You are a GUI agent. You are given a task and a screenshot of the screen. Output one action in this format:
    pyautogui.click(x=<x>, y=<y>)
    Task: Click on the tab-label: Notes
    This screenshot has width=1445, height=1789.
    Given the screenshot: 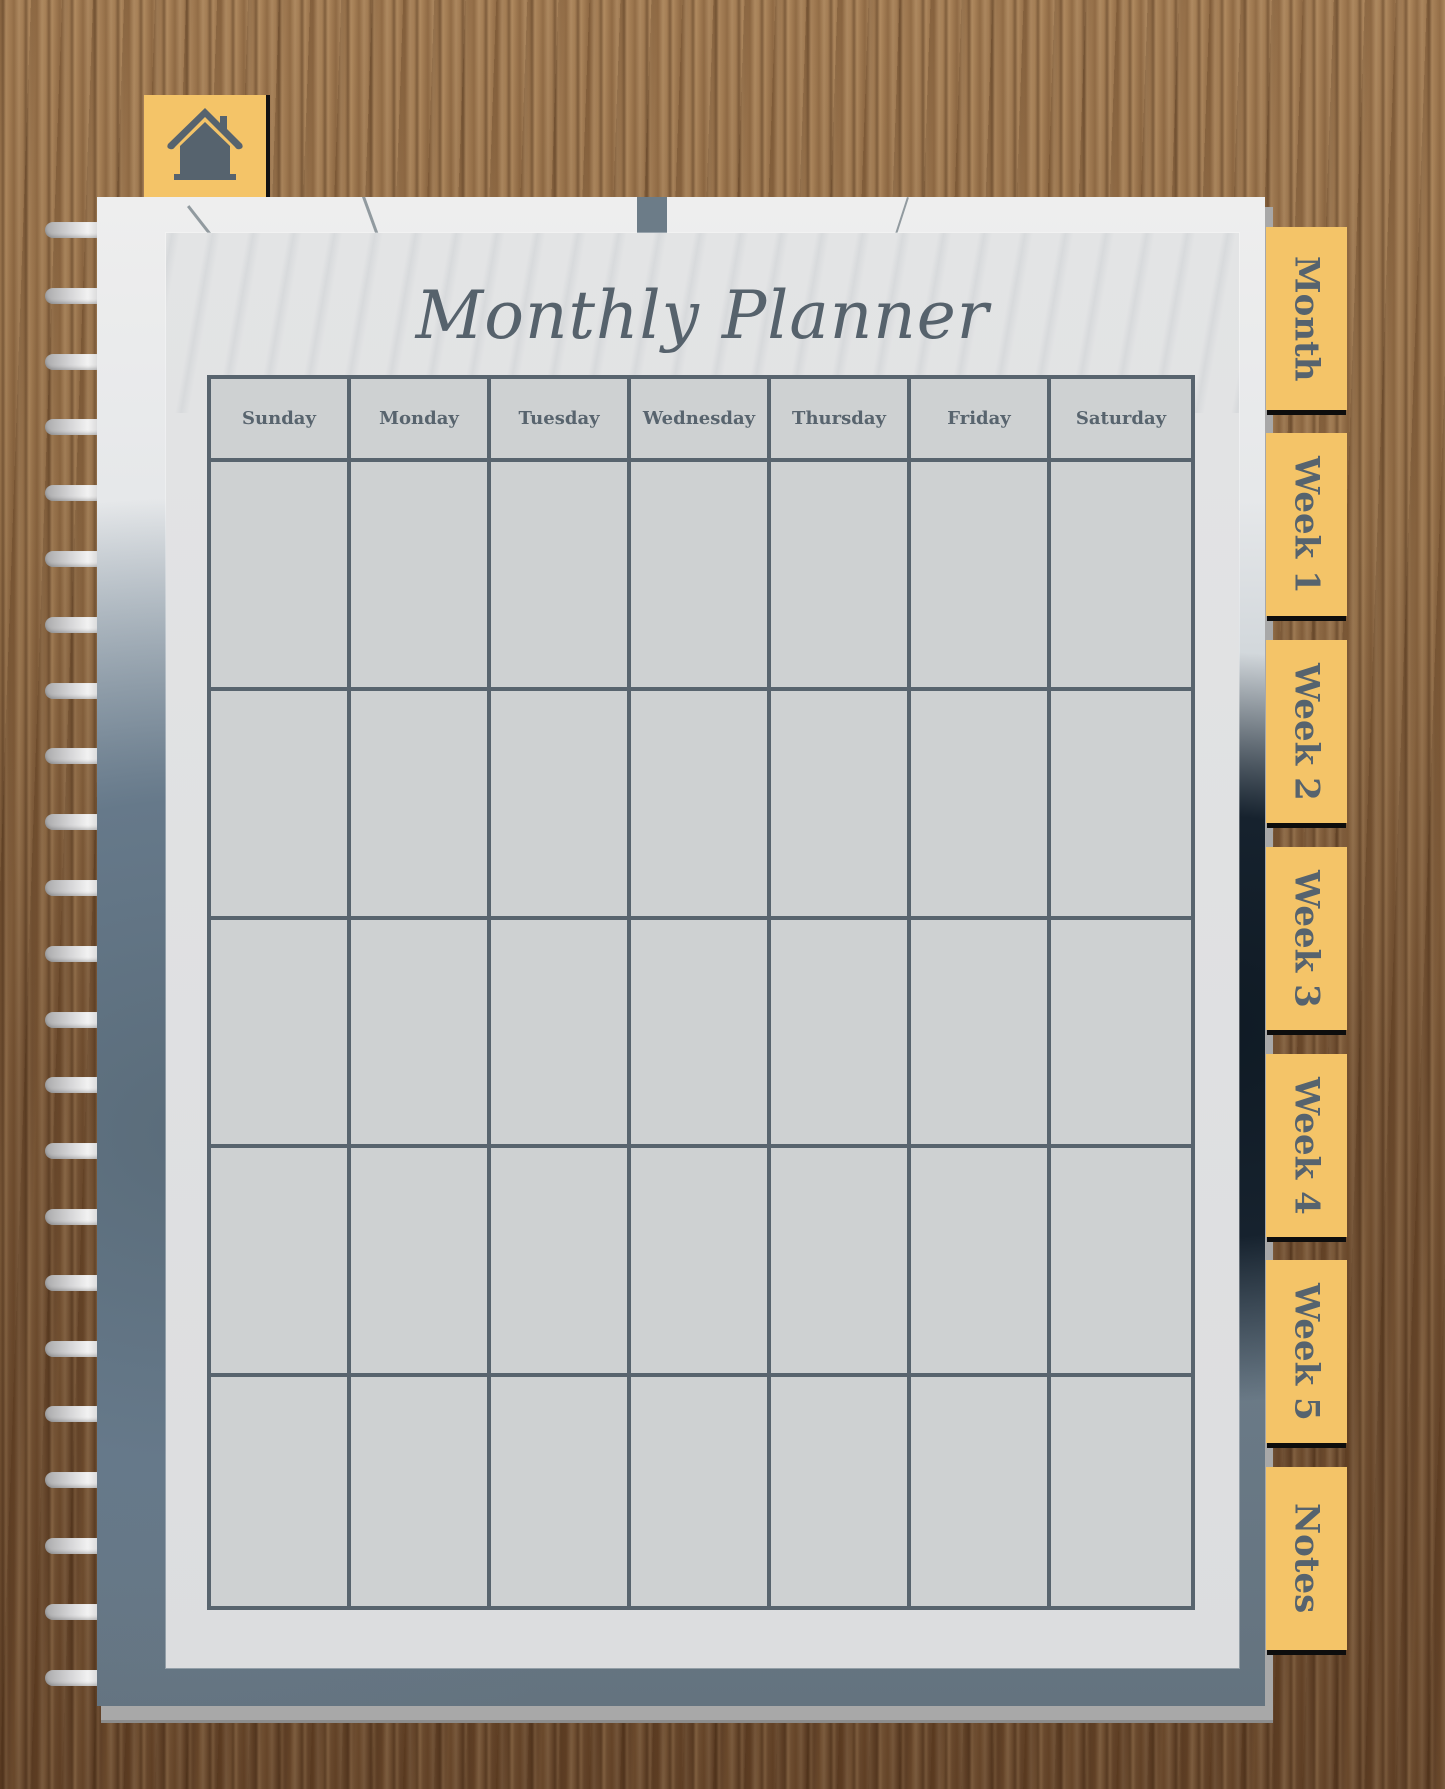 What is the action you would take?
    pyautogui.click(x=1306, y=1558)
    